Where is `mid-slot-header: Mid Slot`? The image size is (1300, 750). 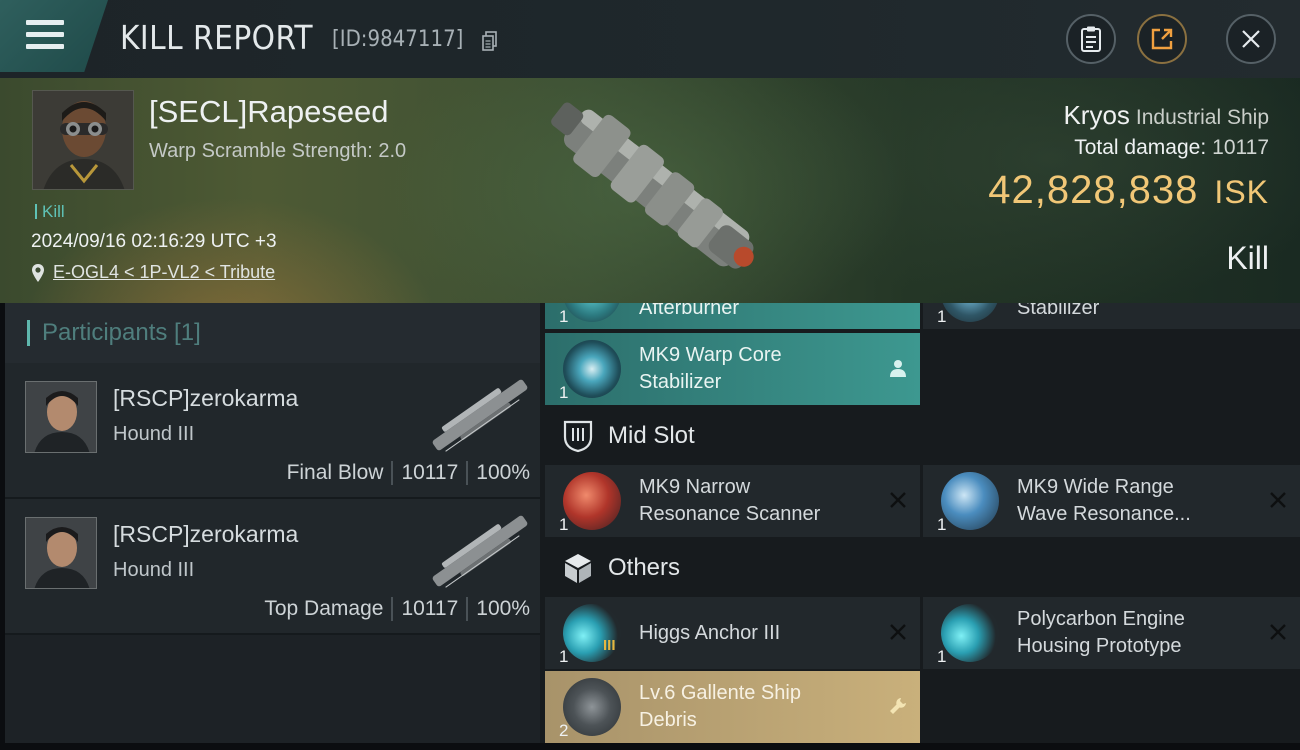
mid-slot-header: Mid Slot is located at coordinates (920, 436).